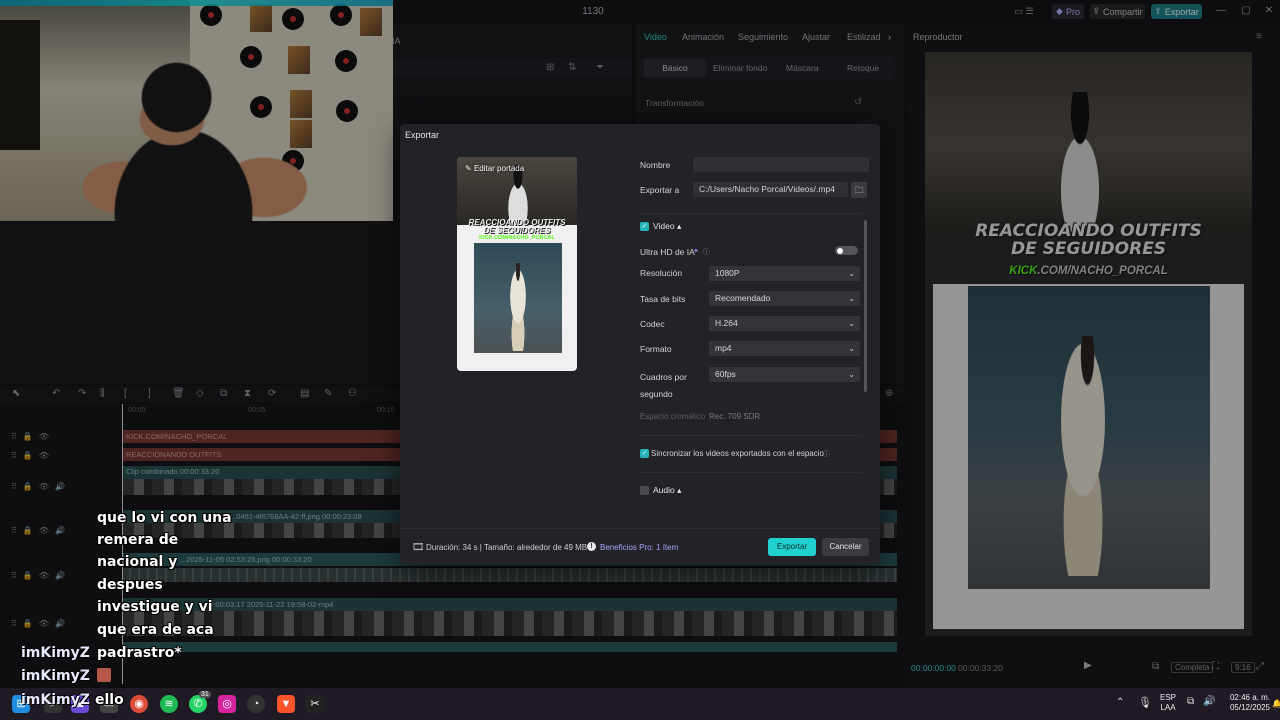  I want to click on cover-headline: REACCIOANDO OUTFITS DE SEGUIDORES, so click(517, 227).